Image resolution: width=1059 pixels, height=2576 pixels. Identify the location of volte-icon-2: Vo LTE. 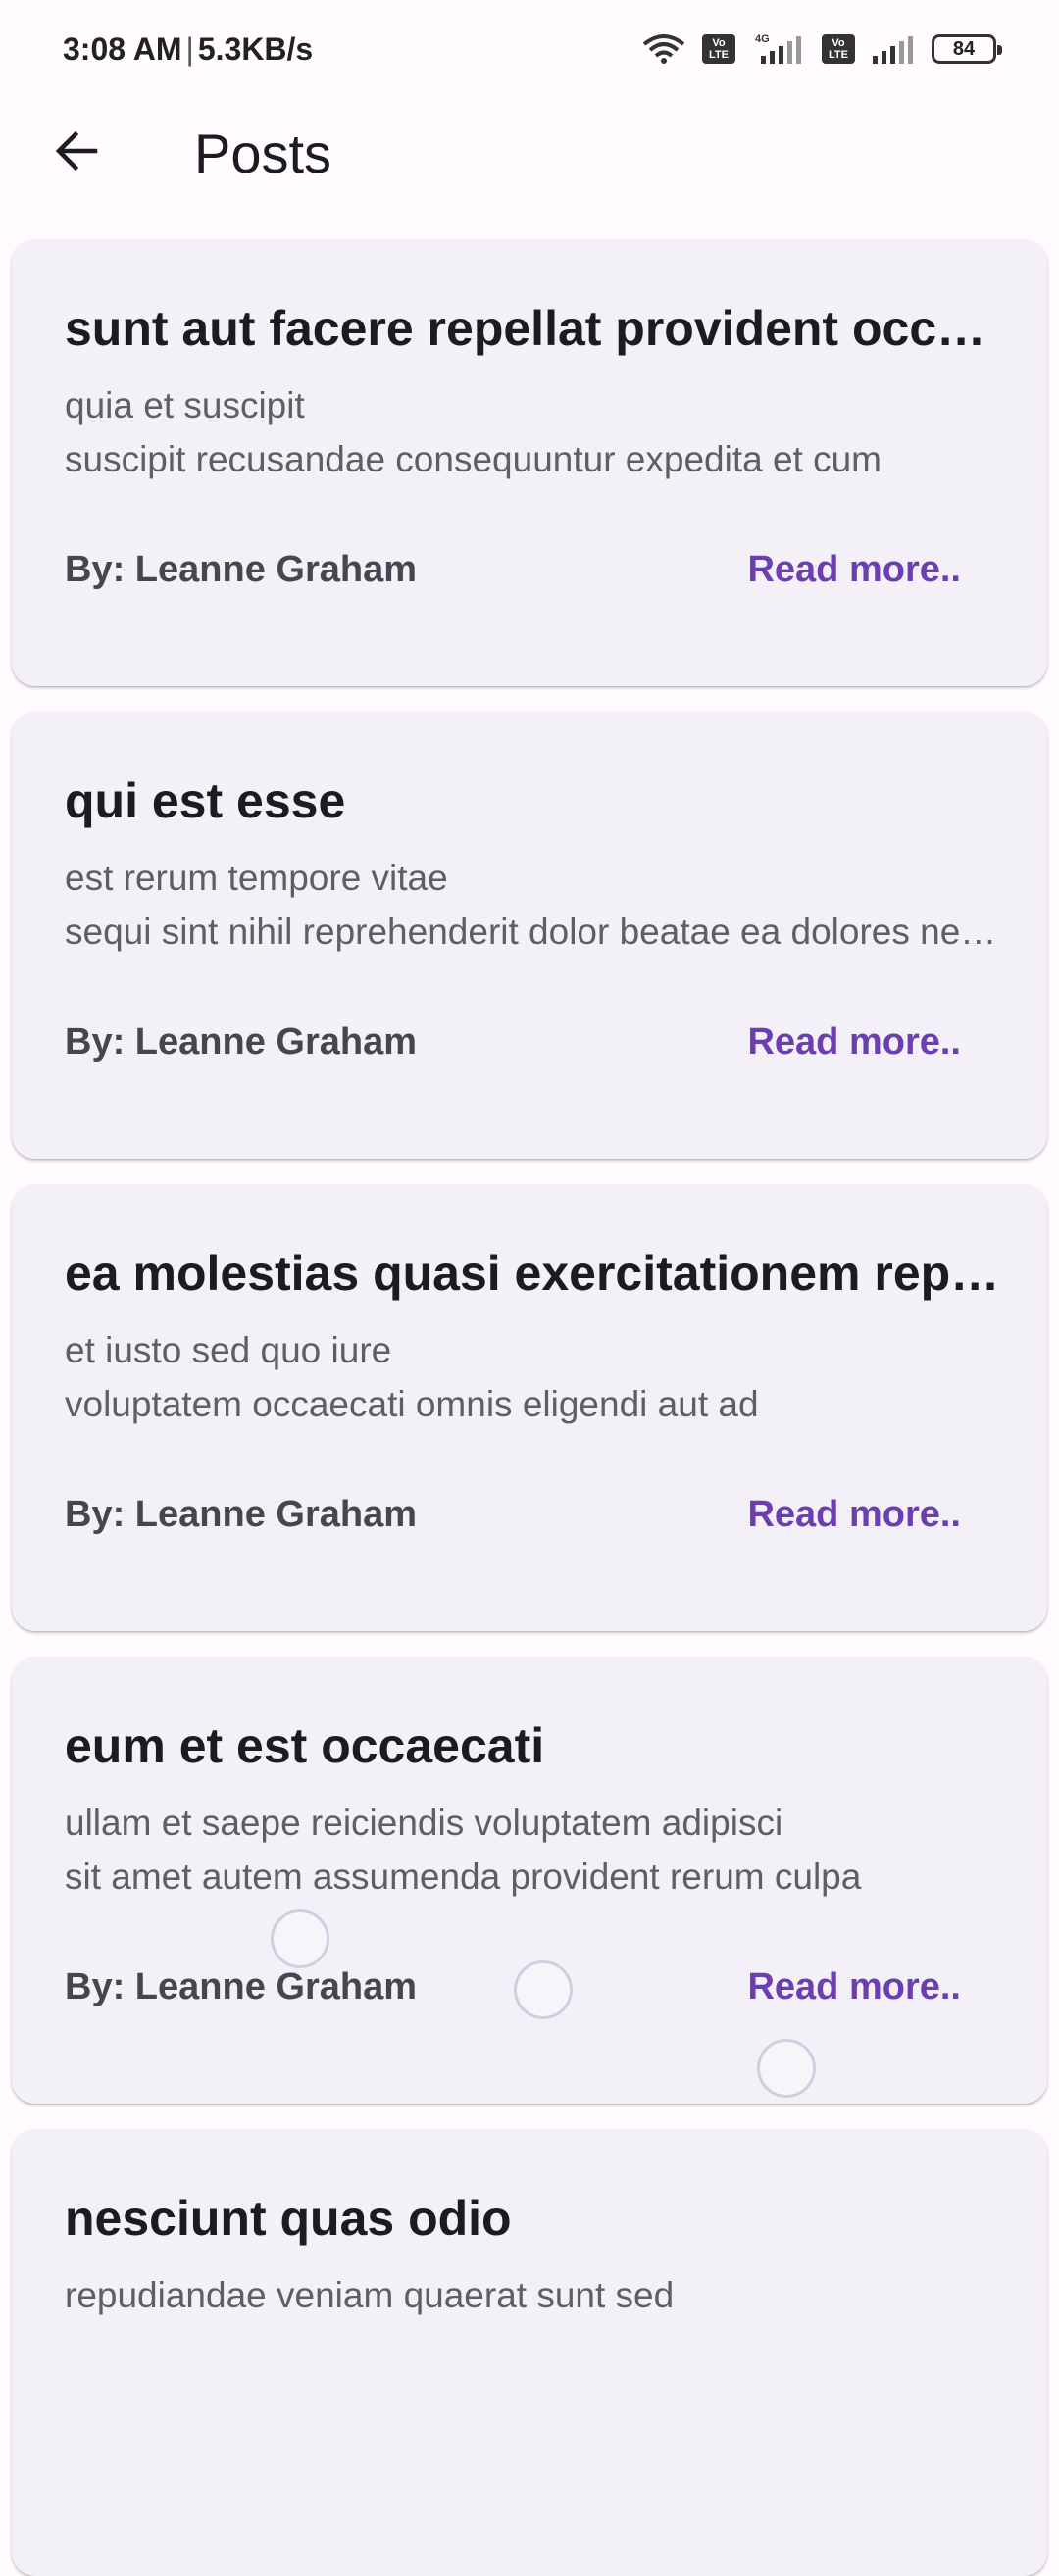
(838, 49).